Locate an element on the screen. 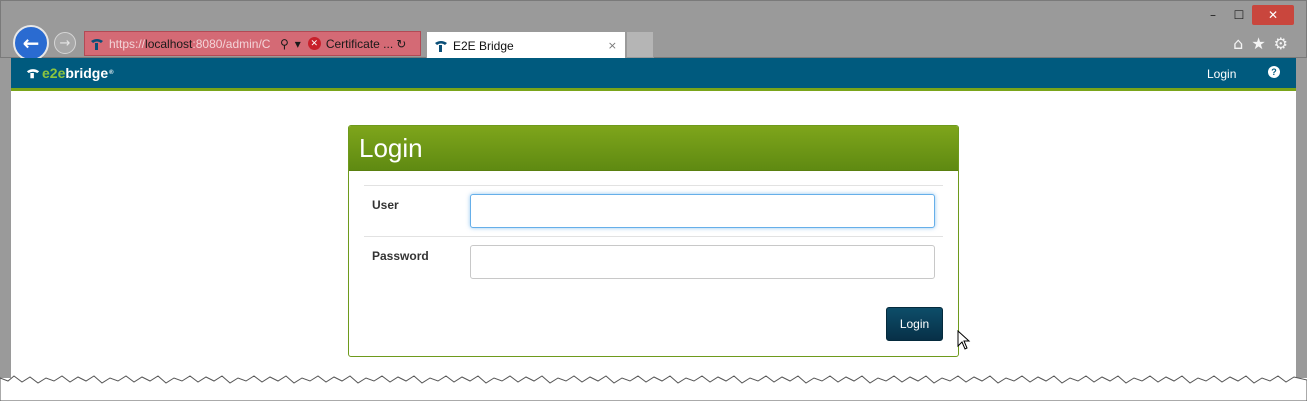 Image resolution: width=1307 pixels, height=401 pixels. maximize-button: ☐ is located at coordinates (1239, 15).